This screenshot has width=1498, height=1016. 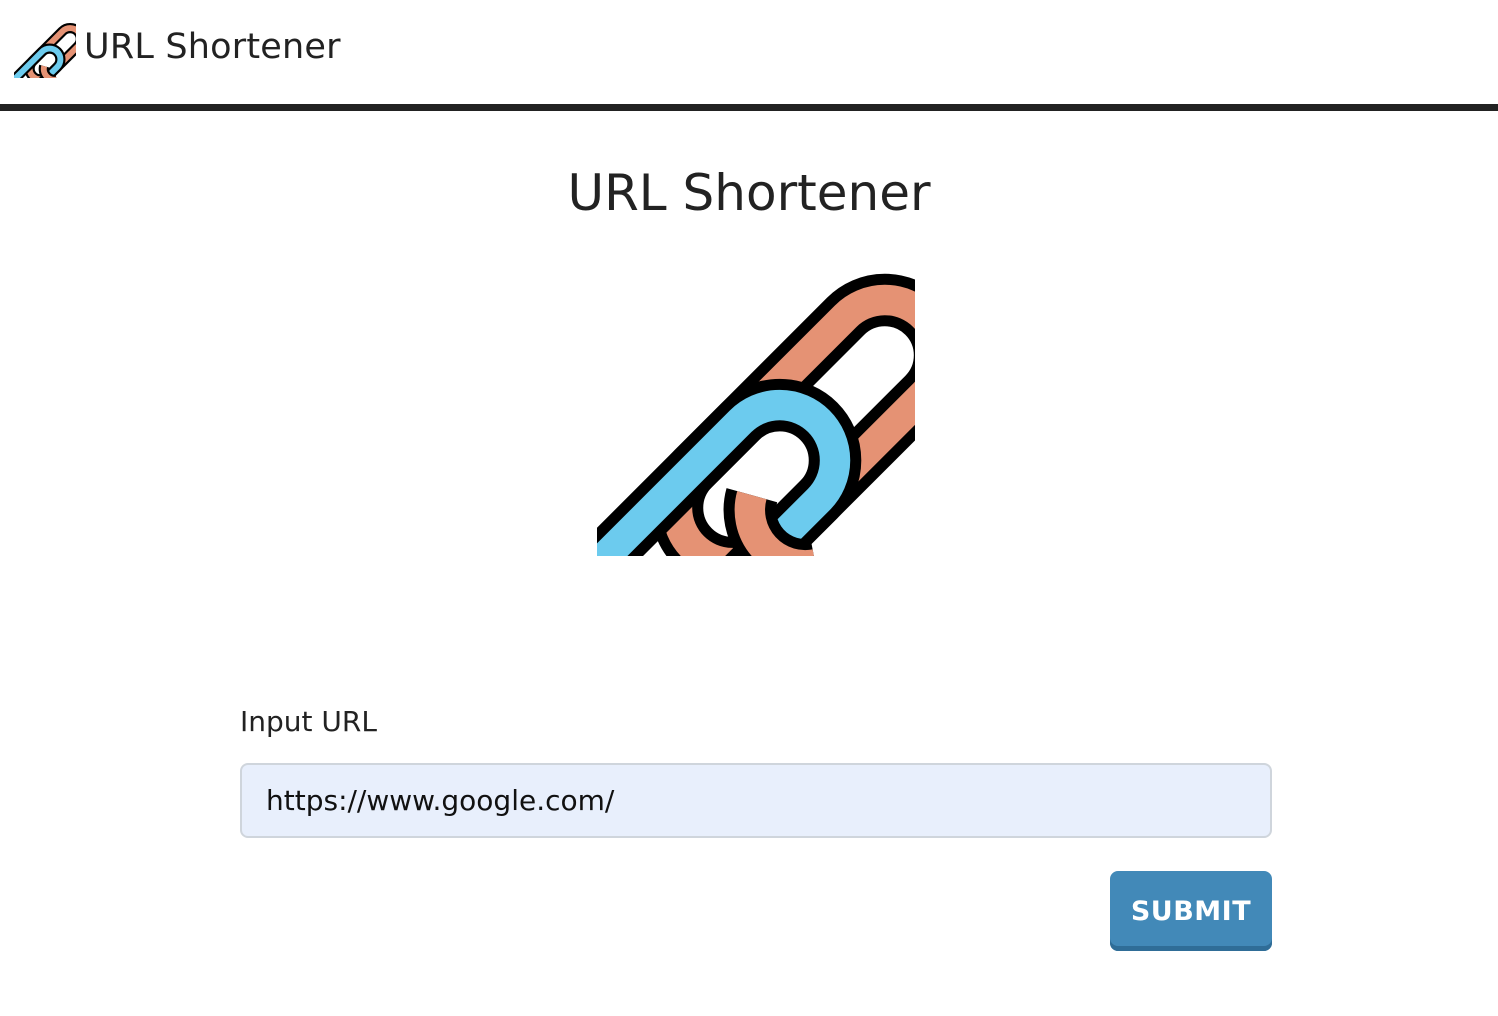 What do you see at coordinates (212, 47) in the screenshot?
I see `brand-title: URL Shortener` at bounding box center [212, 47].